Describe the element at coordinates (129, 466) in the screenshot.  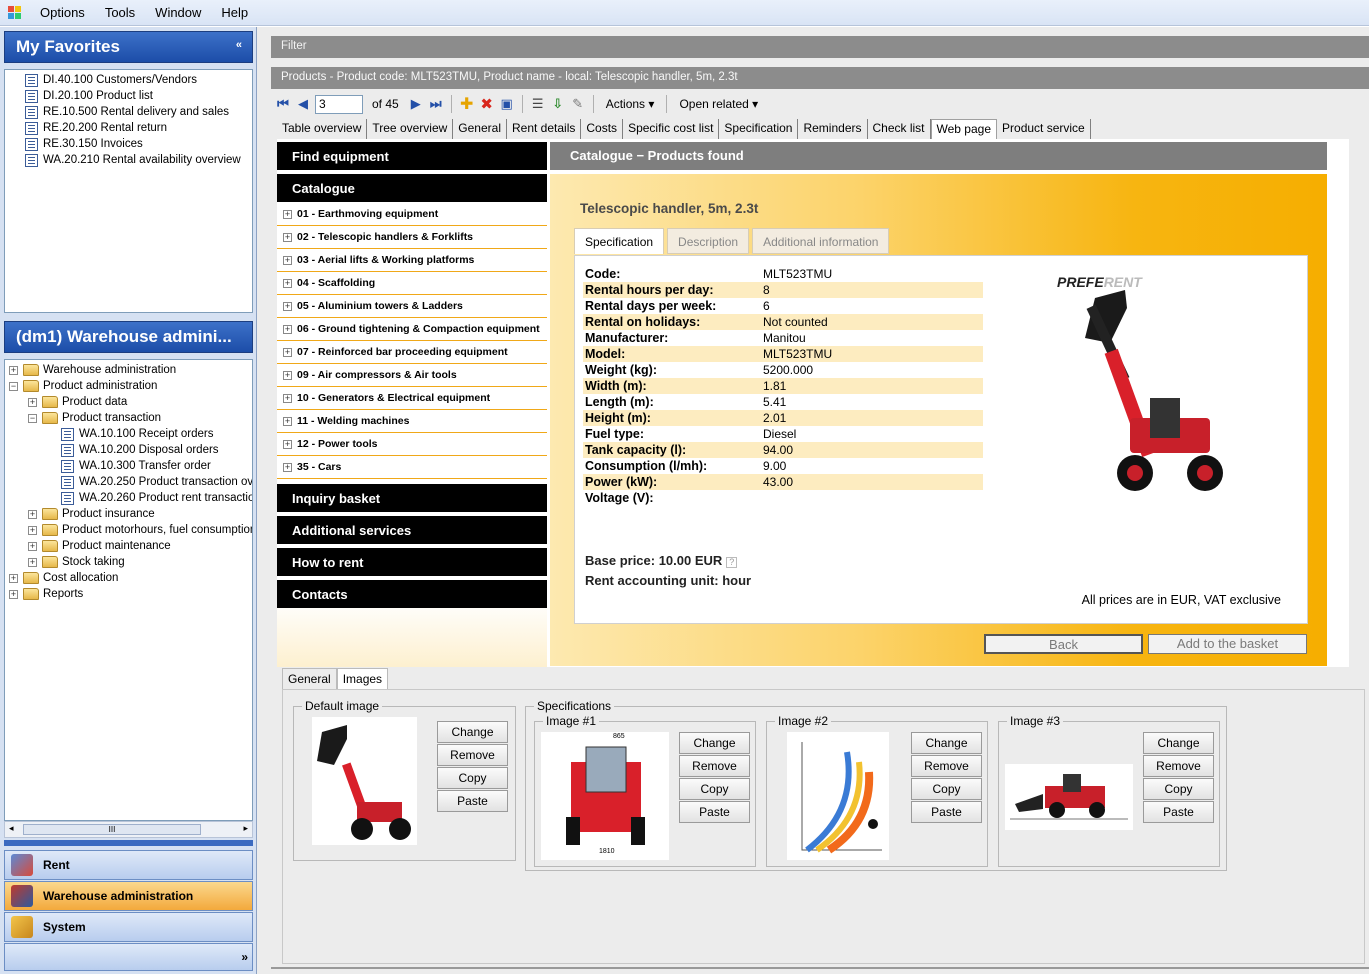
I see `tree-node: WA.10.300 Transfer order` at that location.